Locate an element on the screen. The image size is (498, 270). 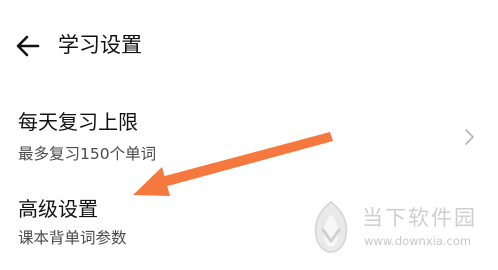
back-button is located at coordinates (28, 46).